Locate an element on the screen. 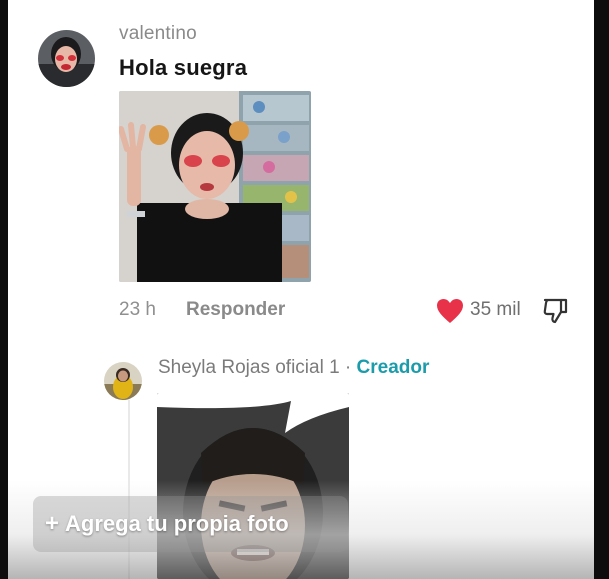 The height and width of the screenshot is (579, 609). reply-header: Sheyla Rojas oficial 1 · Creador is located at coordinates (293, 368).